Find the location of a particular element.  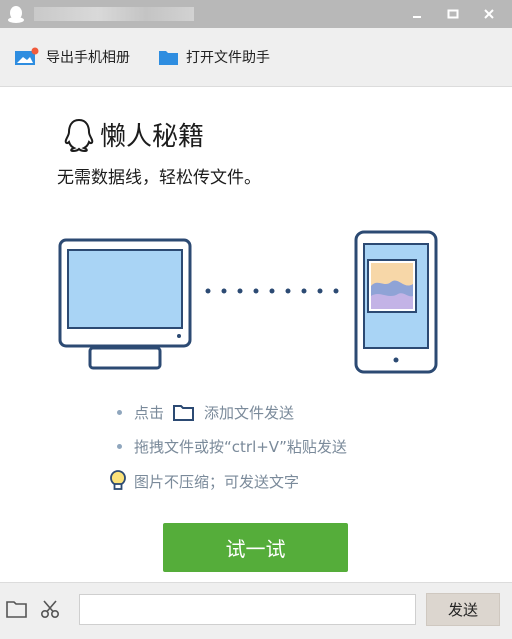

export-phone-album-button: 导出手机相册 is located at coordinates (72, 57).